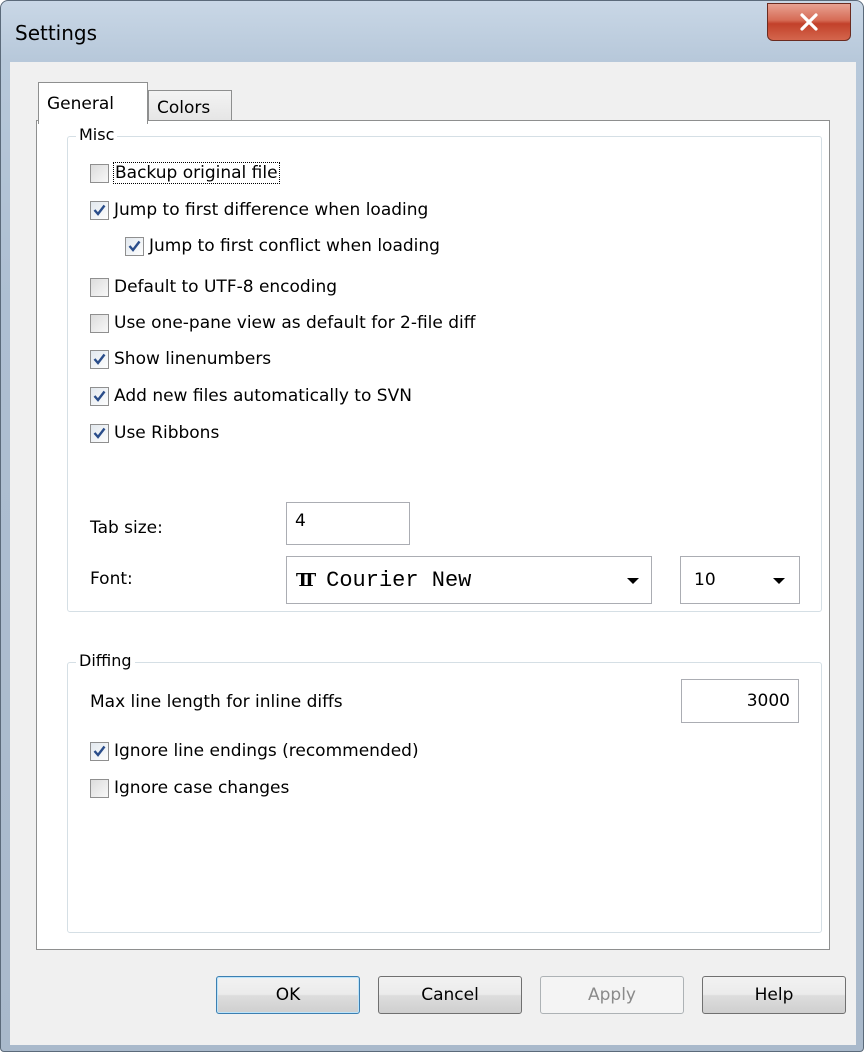 The width and height of the screenshot is (864, 1052). Describe the element at coordinates (705, 580) in the screenshot. I see `font-size-value: 10` at that location.